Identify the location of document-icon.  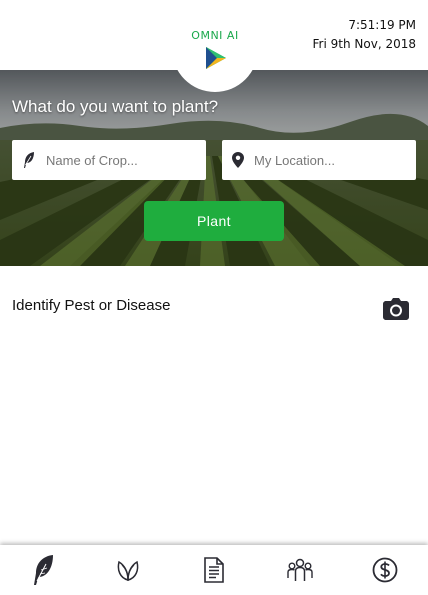
(214, 570).